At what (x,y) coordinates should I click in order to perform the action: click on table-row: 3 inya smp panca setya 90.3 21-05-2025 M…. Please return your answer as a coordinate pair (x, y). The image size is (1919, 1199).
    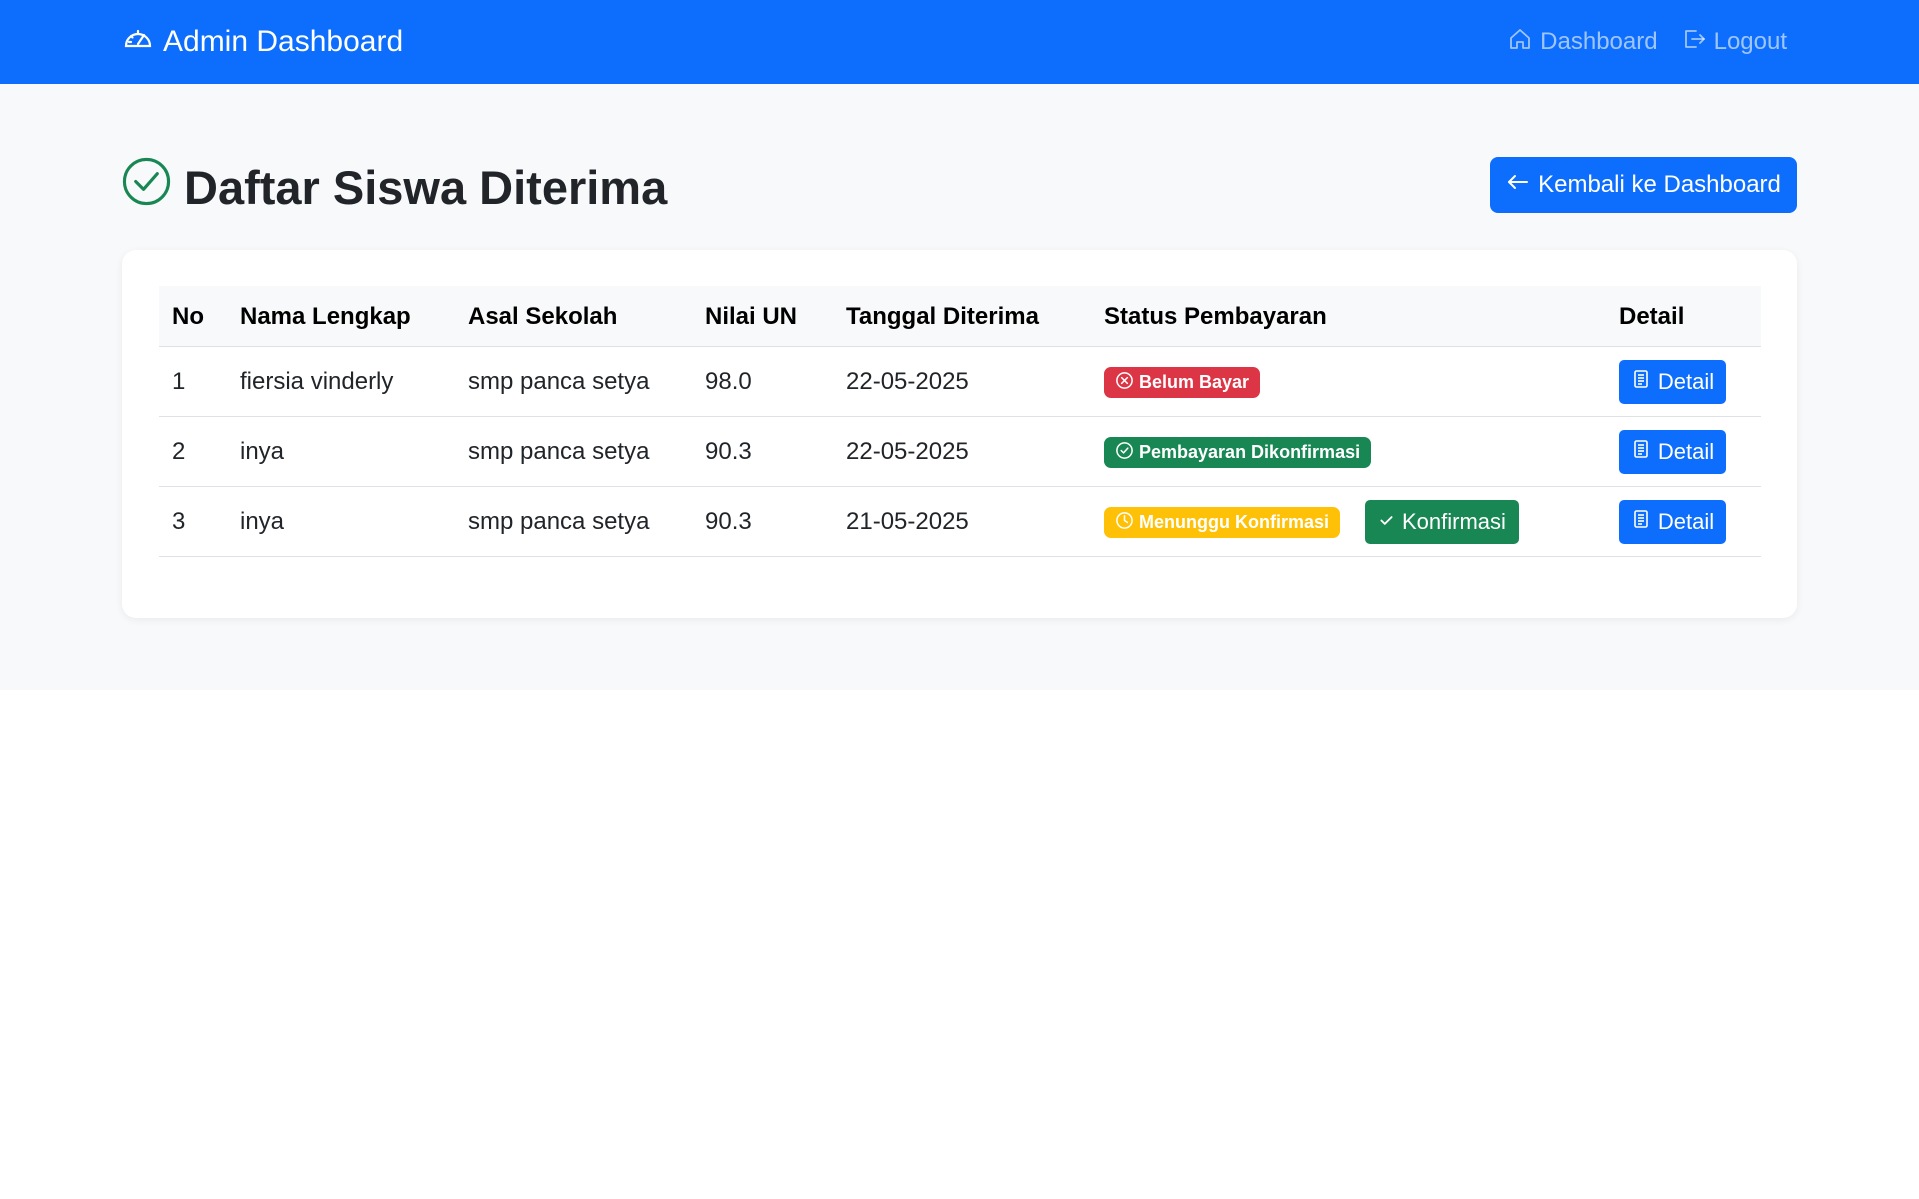
    Looking at the image, I should click on (960, 522).